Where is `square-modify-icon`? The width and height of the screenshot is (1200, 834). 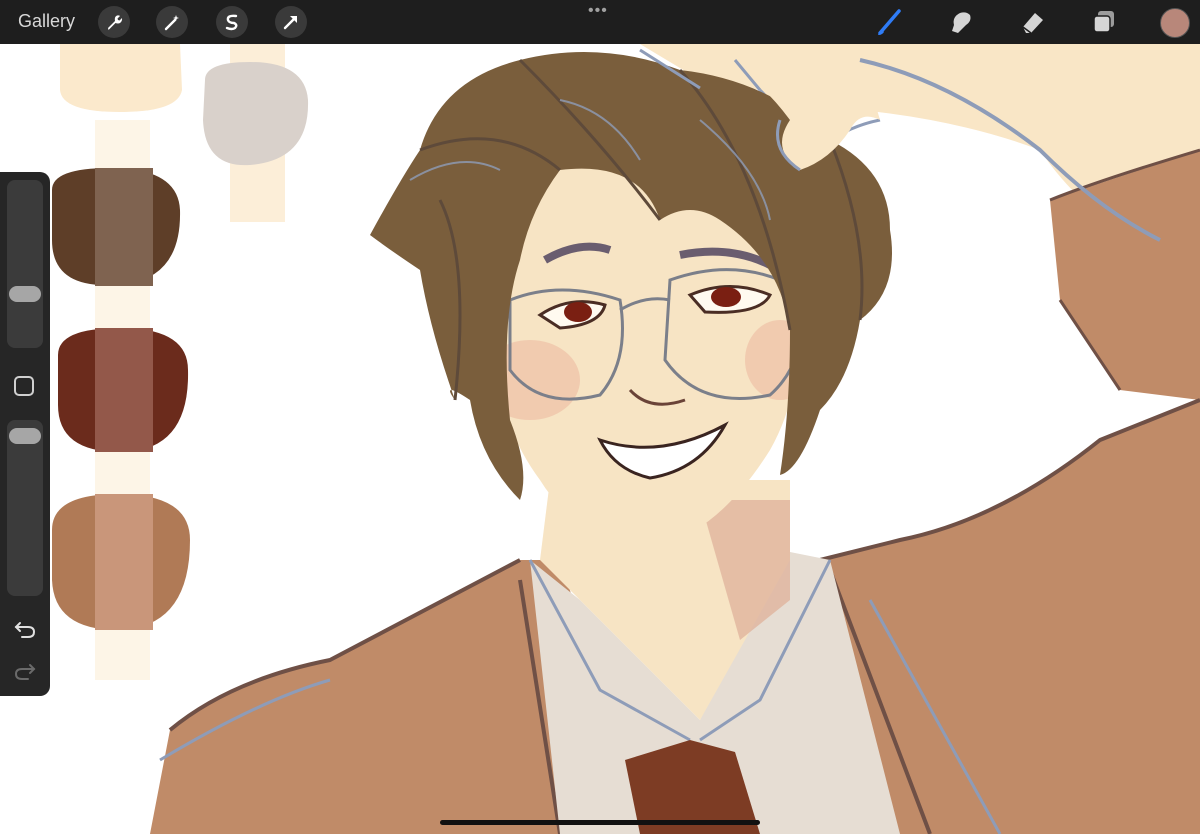
square-modify-icon is located at coordinates (24, 386).